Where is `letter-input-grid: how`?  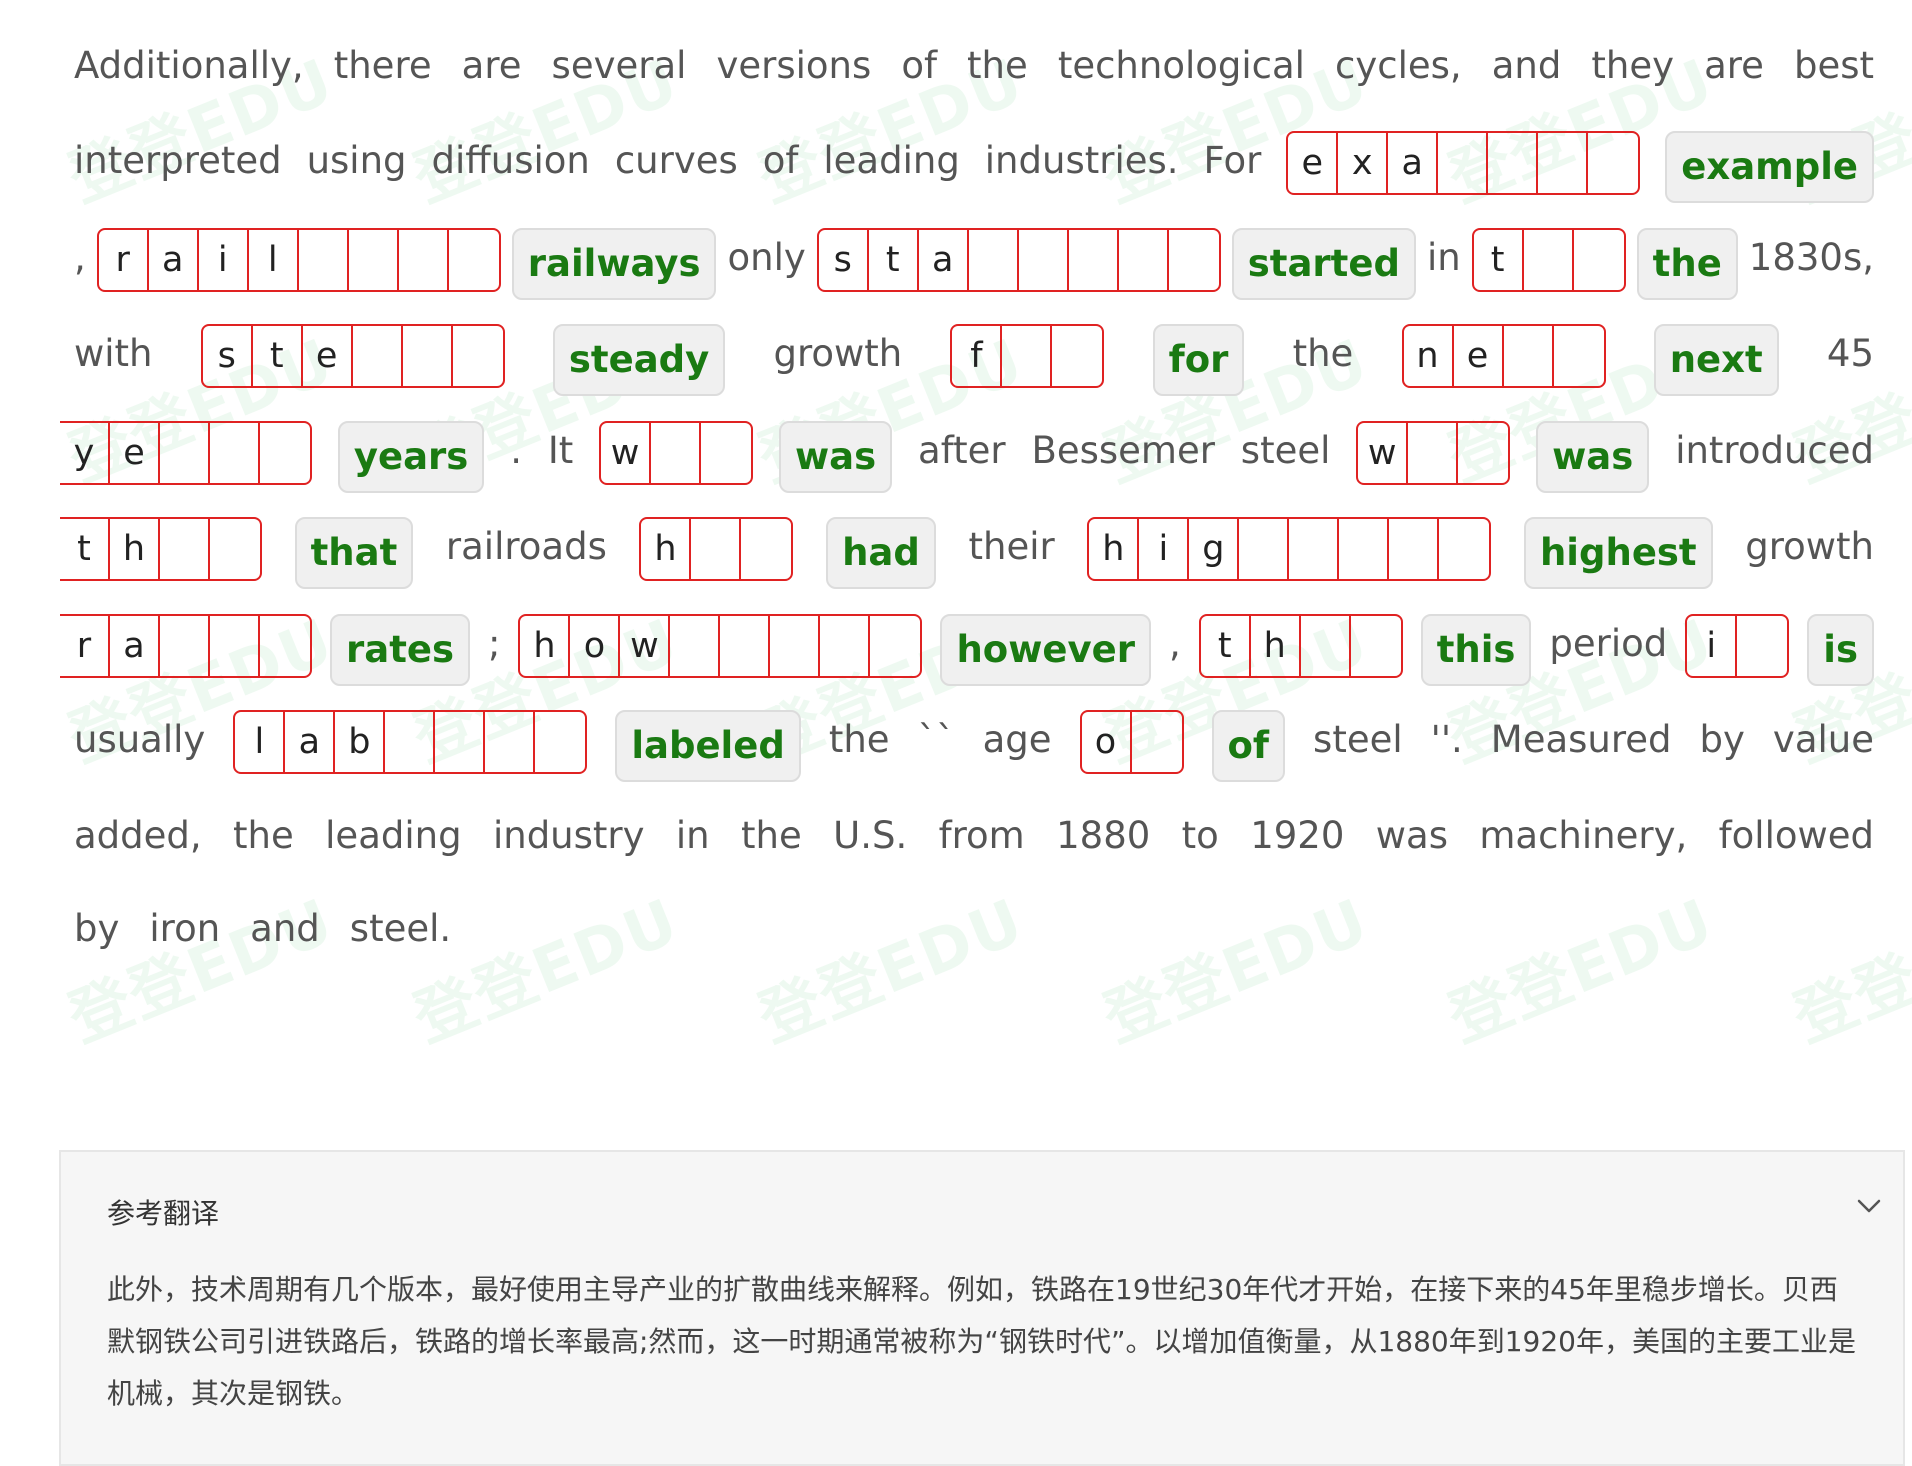
letter-input-grid: how is located at coordinates (720, 646).